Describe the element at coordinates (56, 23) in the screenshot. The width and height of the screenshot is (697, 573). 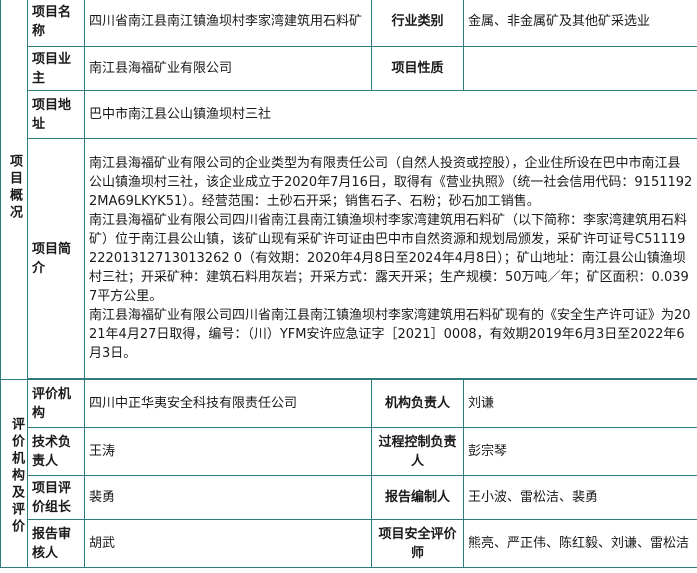
I see `project-name-label: 项目名称` at that location.